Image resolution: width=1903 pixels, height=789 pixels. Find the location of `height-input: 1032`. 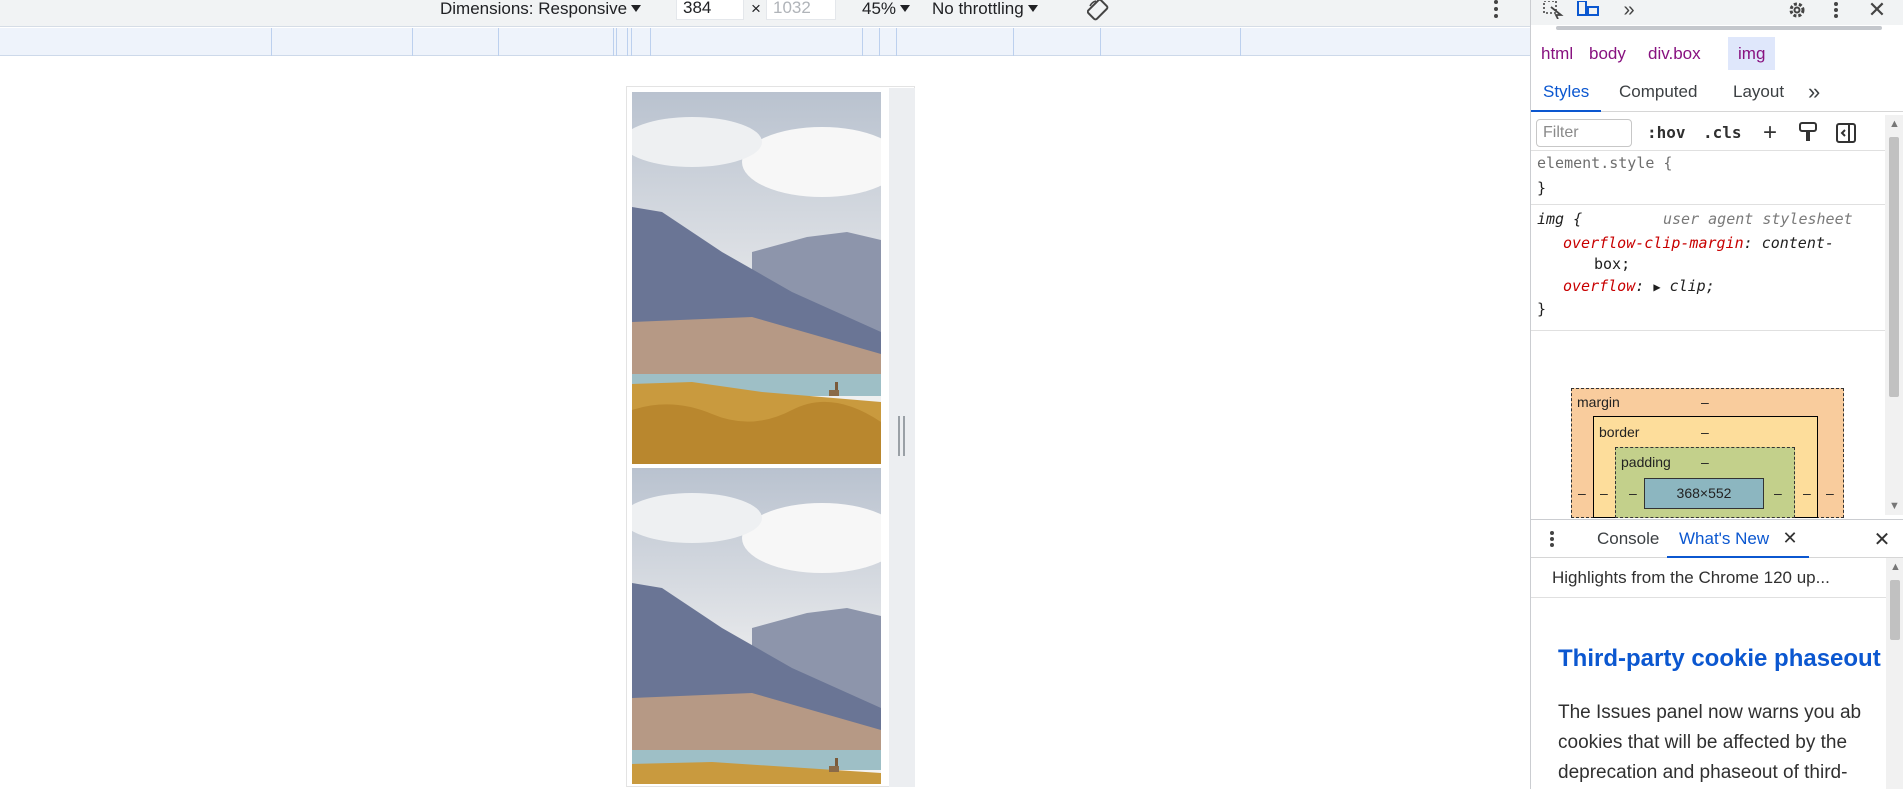

height-input: 1032 is located at coordinates (801, 10).